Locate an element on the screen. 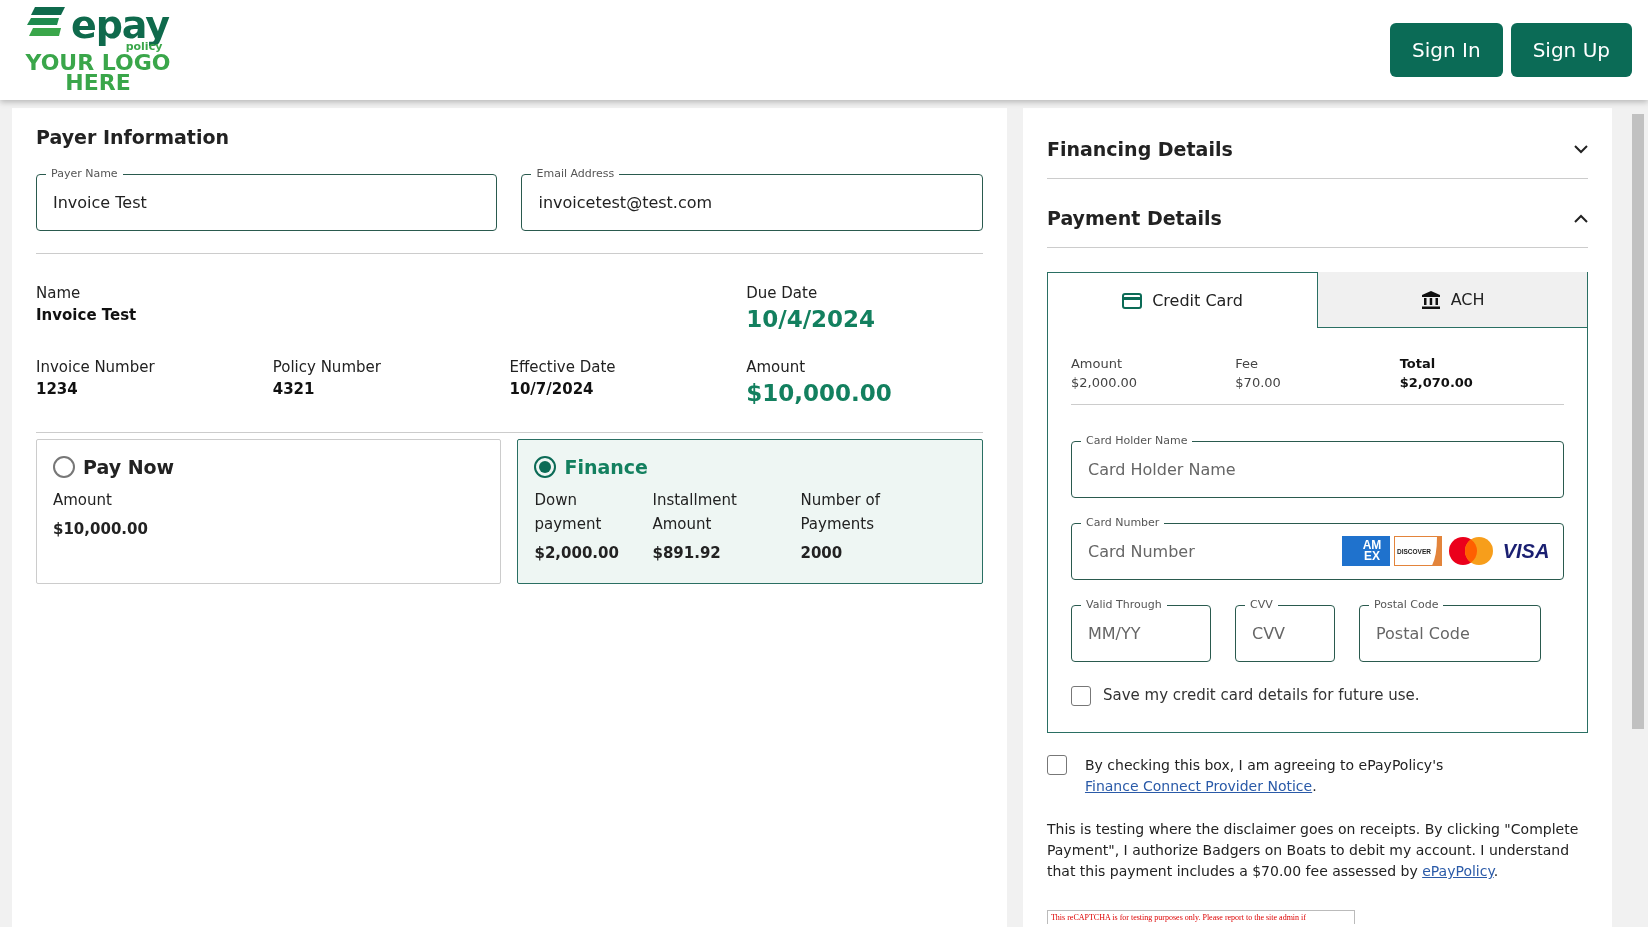 The image size is (1648, 927). detail-value: $10,000.00 is located at coordinates (819, 393).